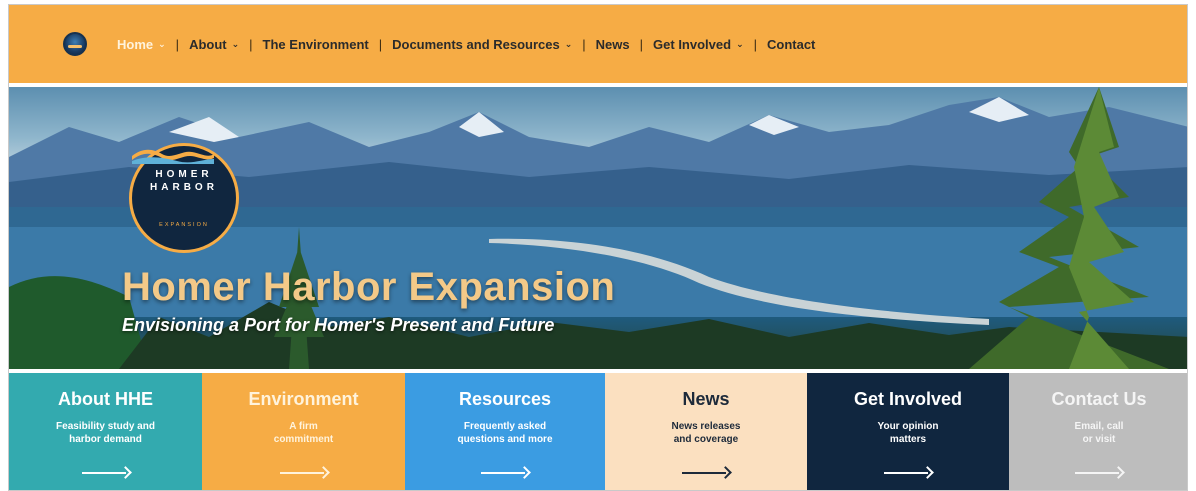  I want to click on site-logo-icon, so click(75, 44).